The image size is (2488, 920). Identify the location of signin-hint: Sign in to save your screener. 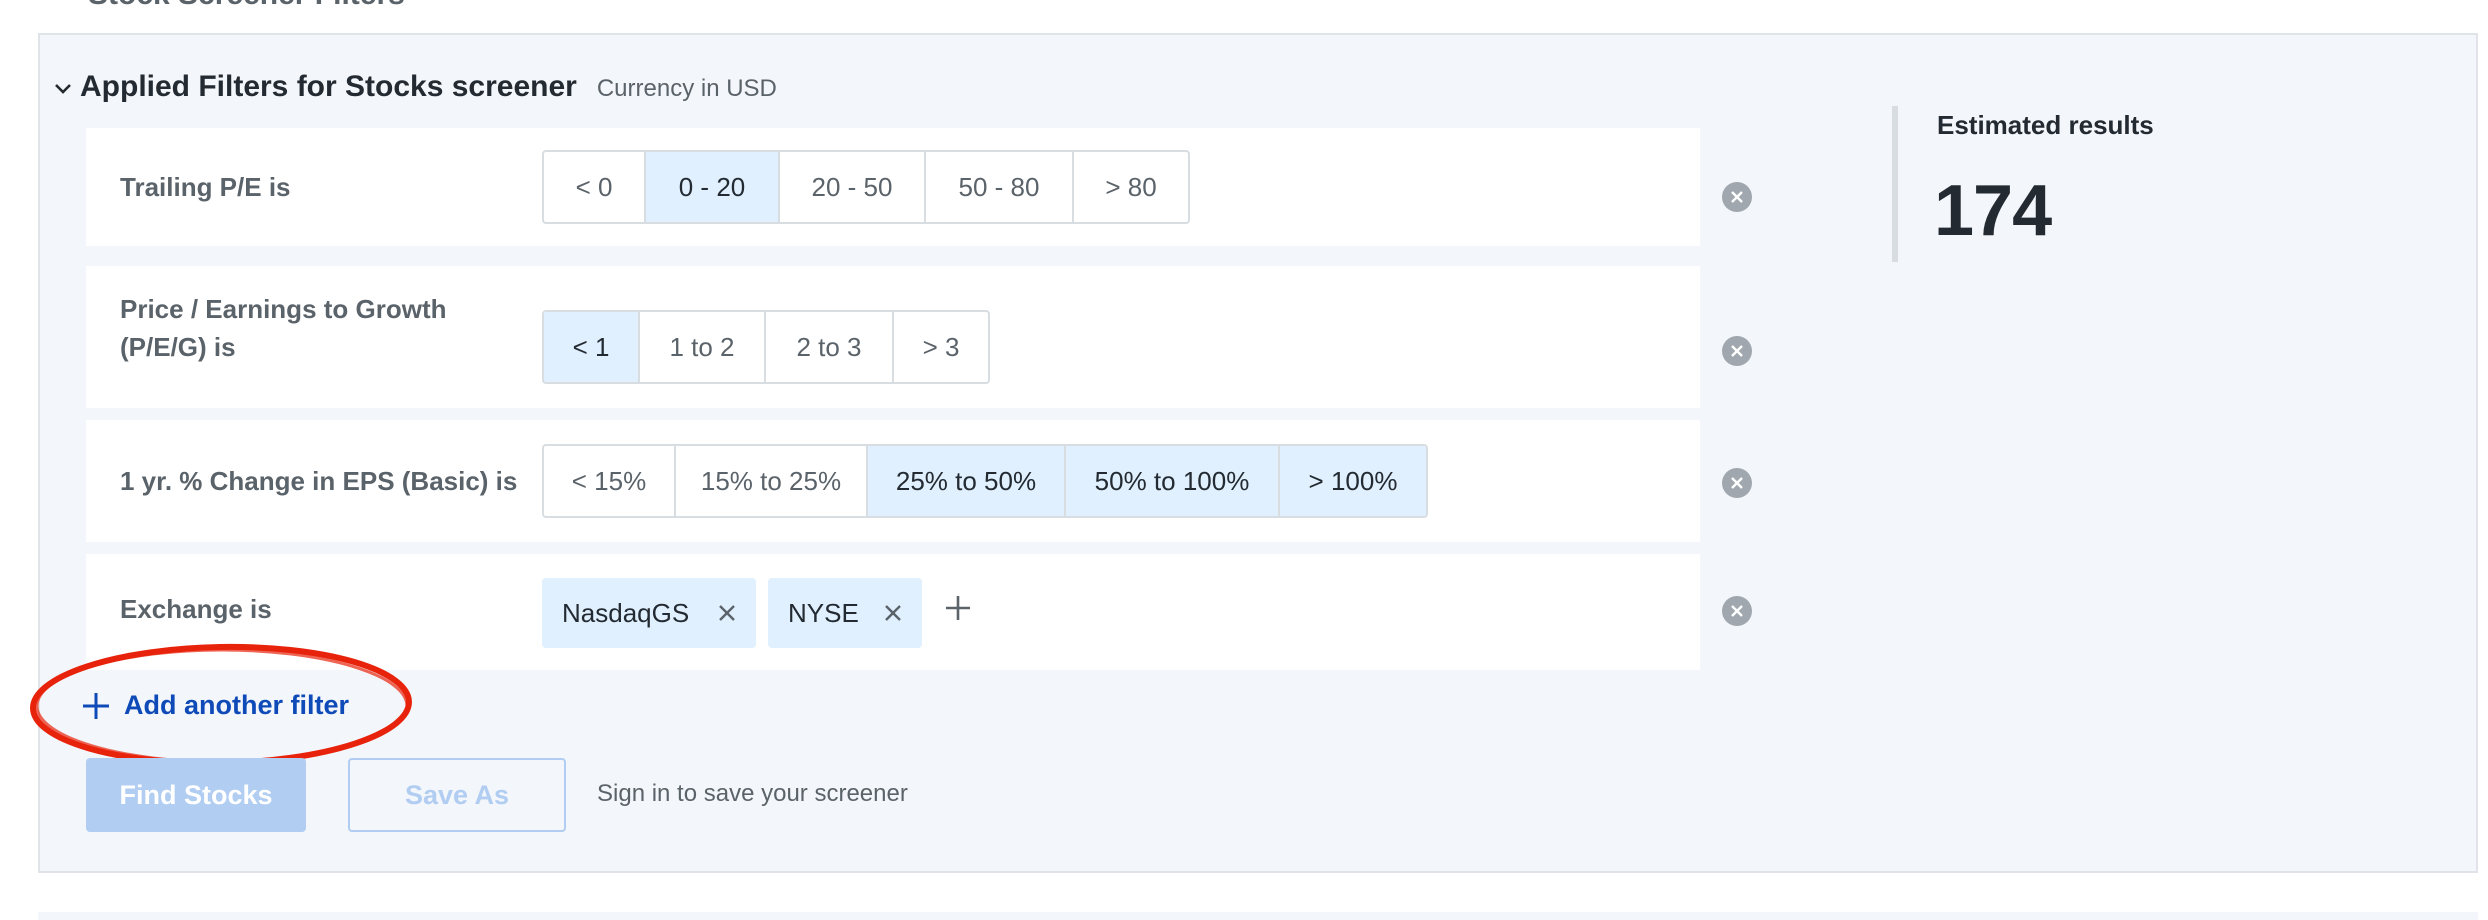
(752, 793).